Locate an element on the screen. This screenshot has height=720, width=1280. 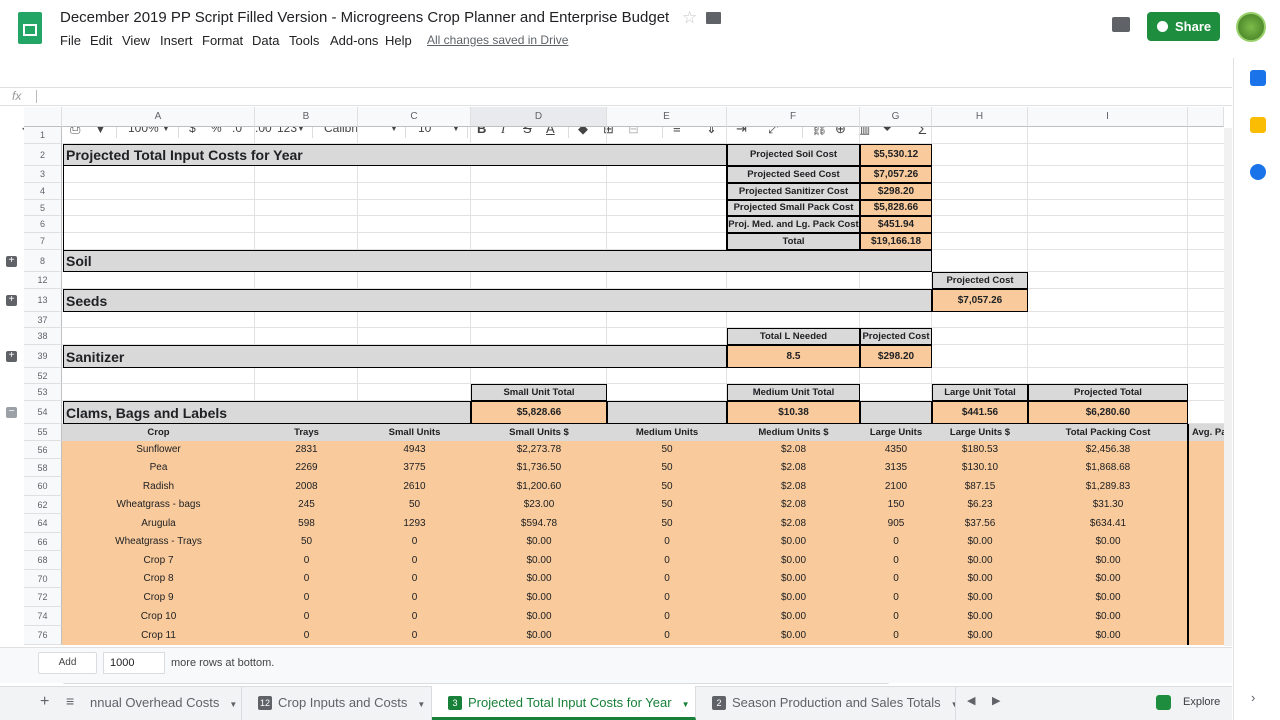
column-header-b: B is located at coordinates (306, 117).